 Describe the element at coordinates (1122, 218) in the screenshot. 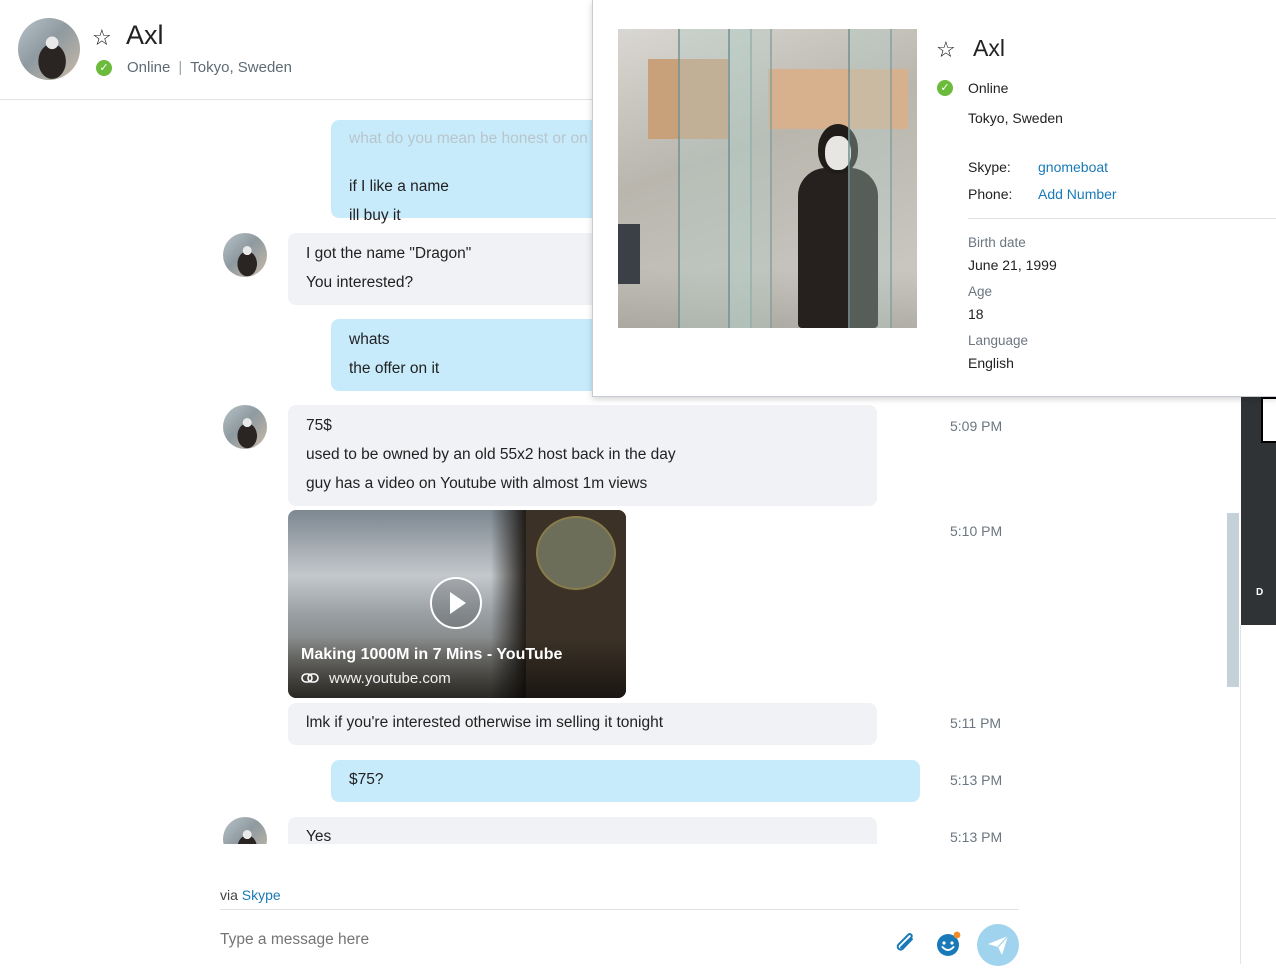

I see `profile-divider` at that location.